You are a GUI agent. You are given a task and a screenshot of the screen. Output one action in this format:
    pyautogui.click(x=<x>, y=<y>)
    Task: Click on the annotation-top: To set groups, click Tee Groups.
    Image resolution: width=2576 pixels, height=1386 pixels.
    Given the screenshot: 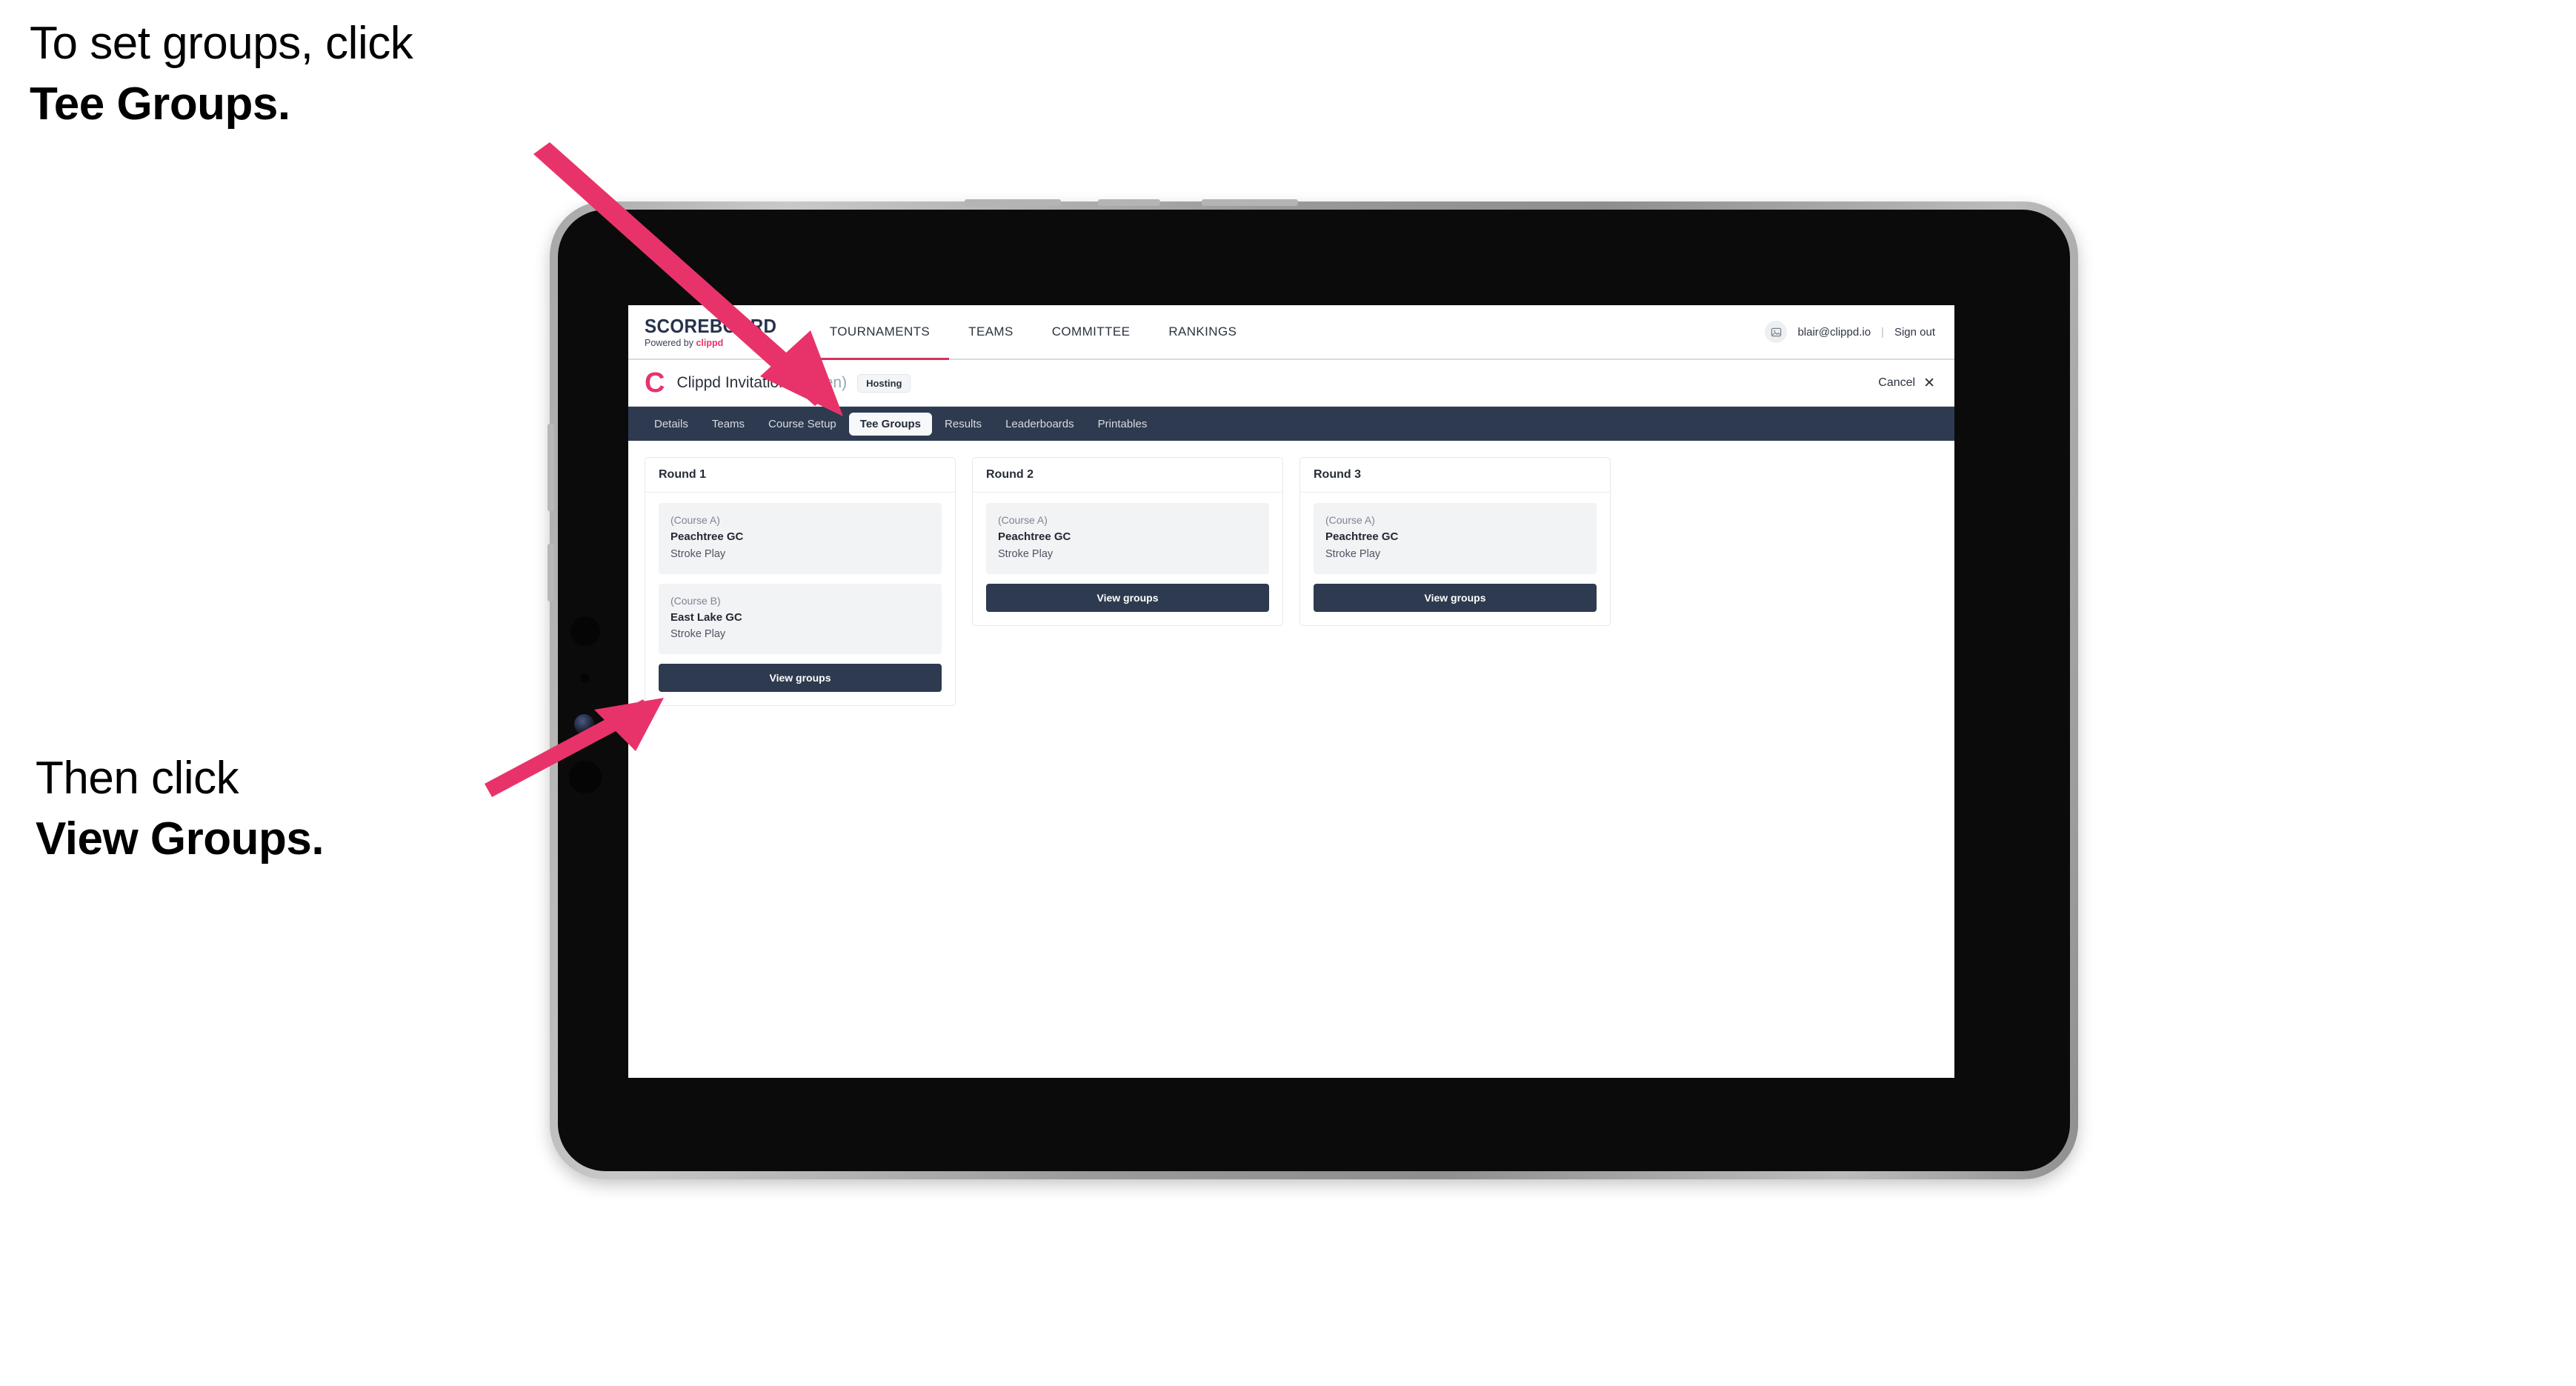 What is the action you would take?
    pyautogui.click(x=319, y=74)
    